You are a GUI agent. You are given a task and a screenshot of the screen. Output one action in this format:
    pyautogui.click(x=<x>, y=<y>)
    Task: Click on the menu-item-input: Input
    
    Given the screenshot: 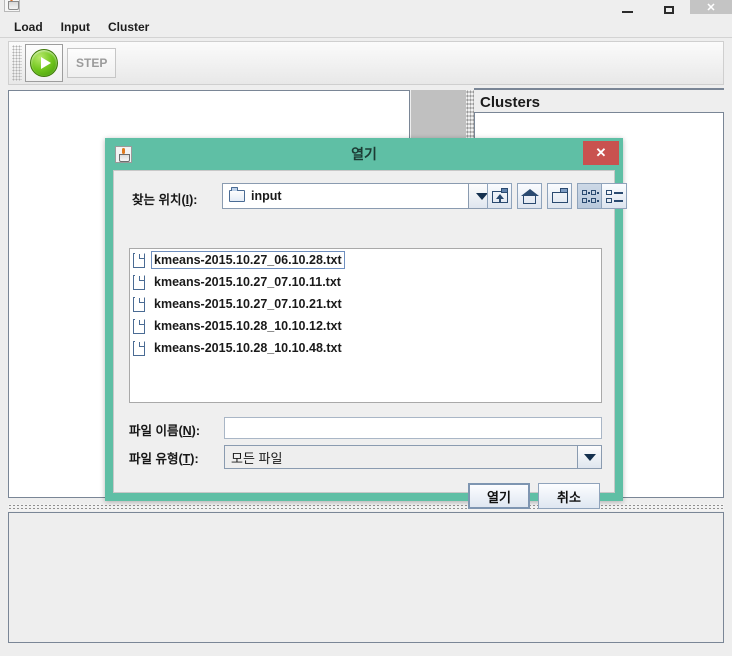 What is the action you would take?
    pyautogui.click(x=75, y=27)
    